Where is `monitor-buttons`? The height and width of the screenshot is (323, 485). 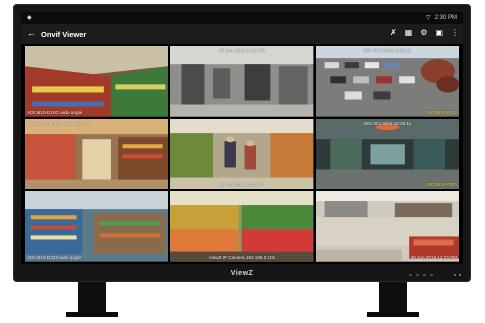
monitor-buttons is located at coordinates (421, 275).